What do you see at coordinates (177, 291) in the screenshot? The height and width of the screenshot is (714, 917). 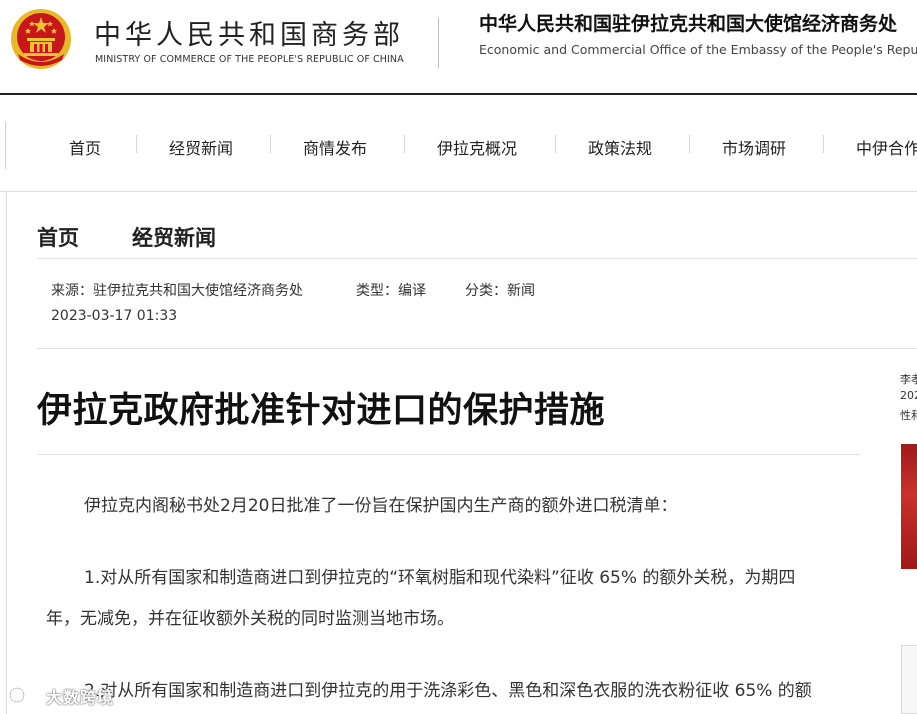 I see `article-source: 来源：驻伊拉克共和国大使馆经济商务处` at bounding box center [177, 291].